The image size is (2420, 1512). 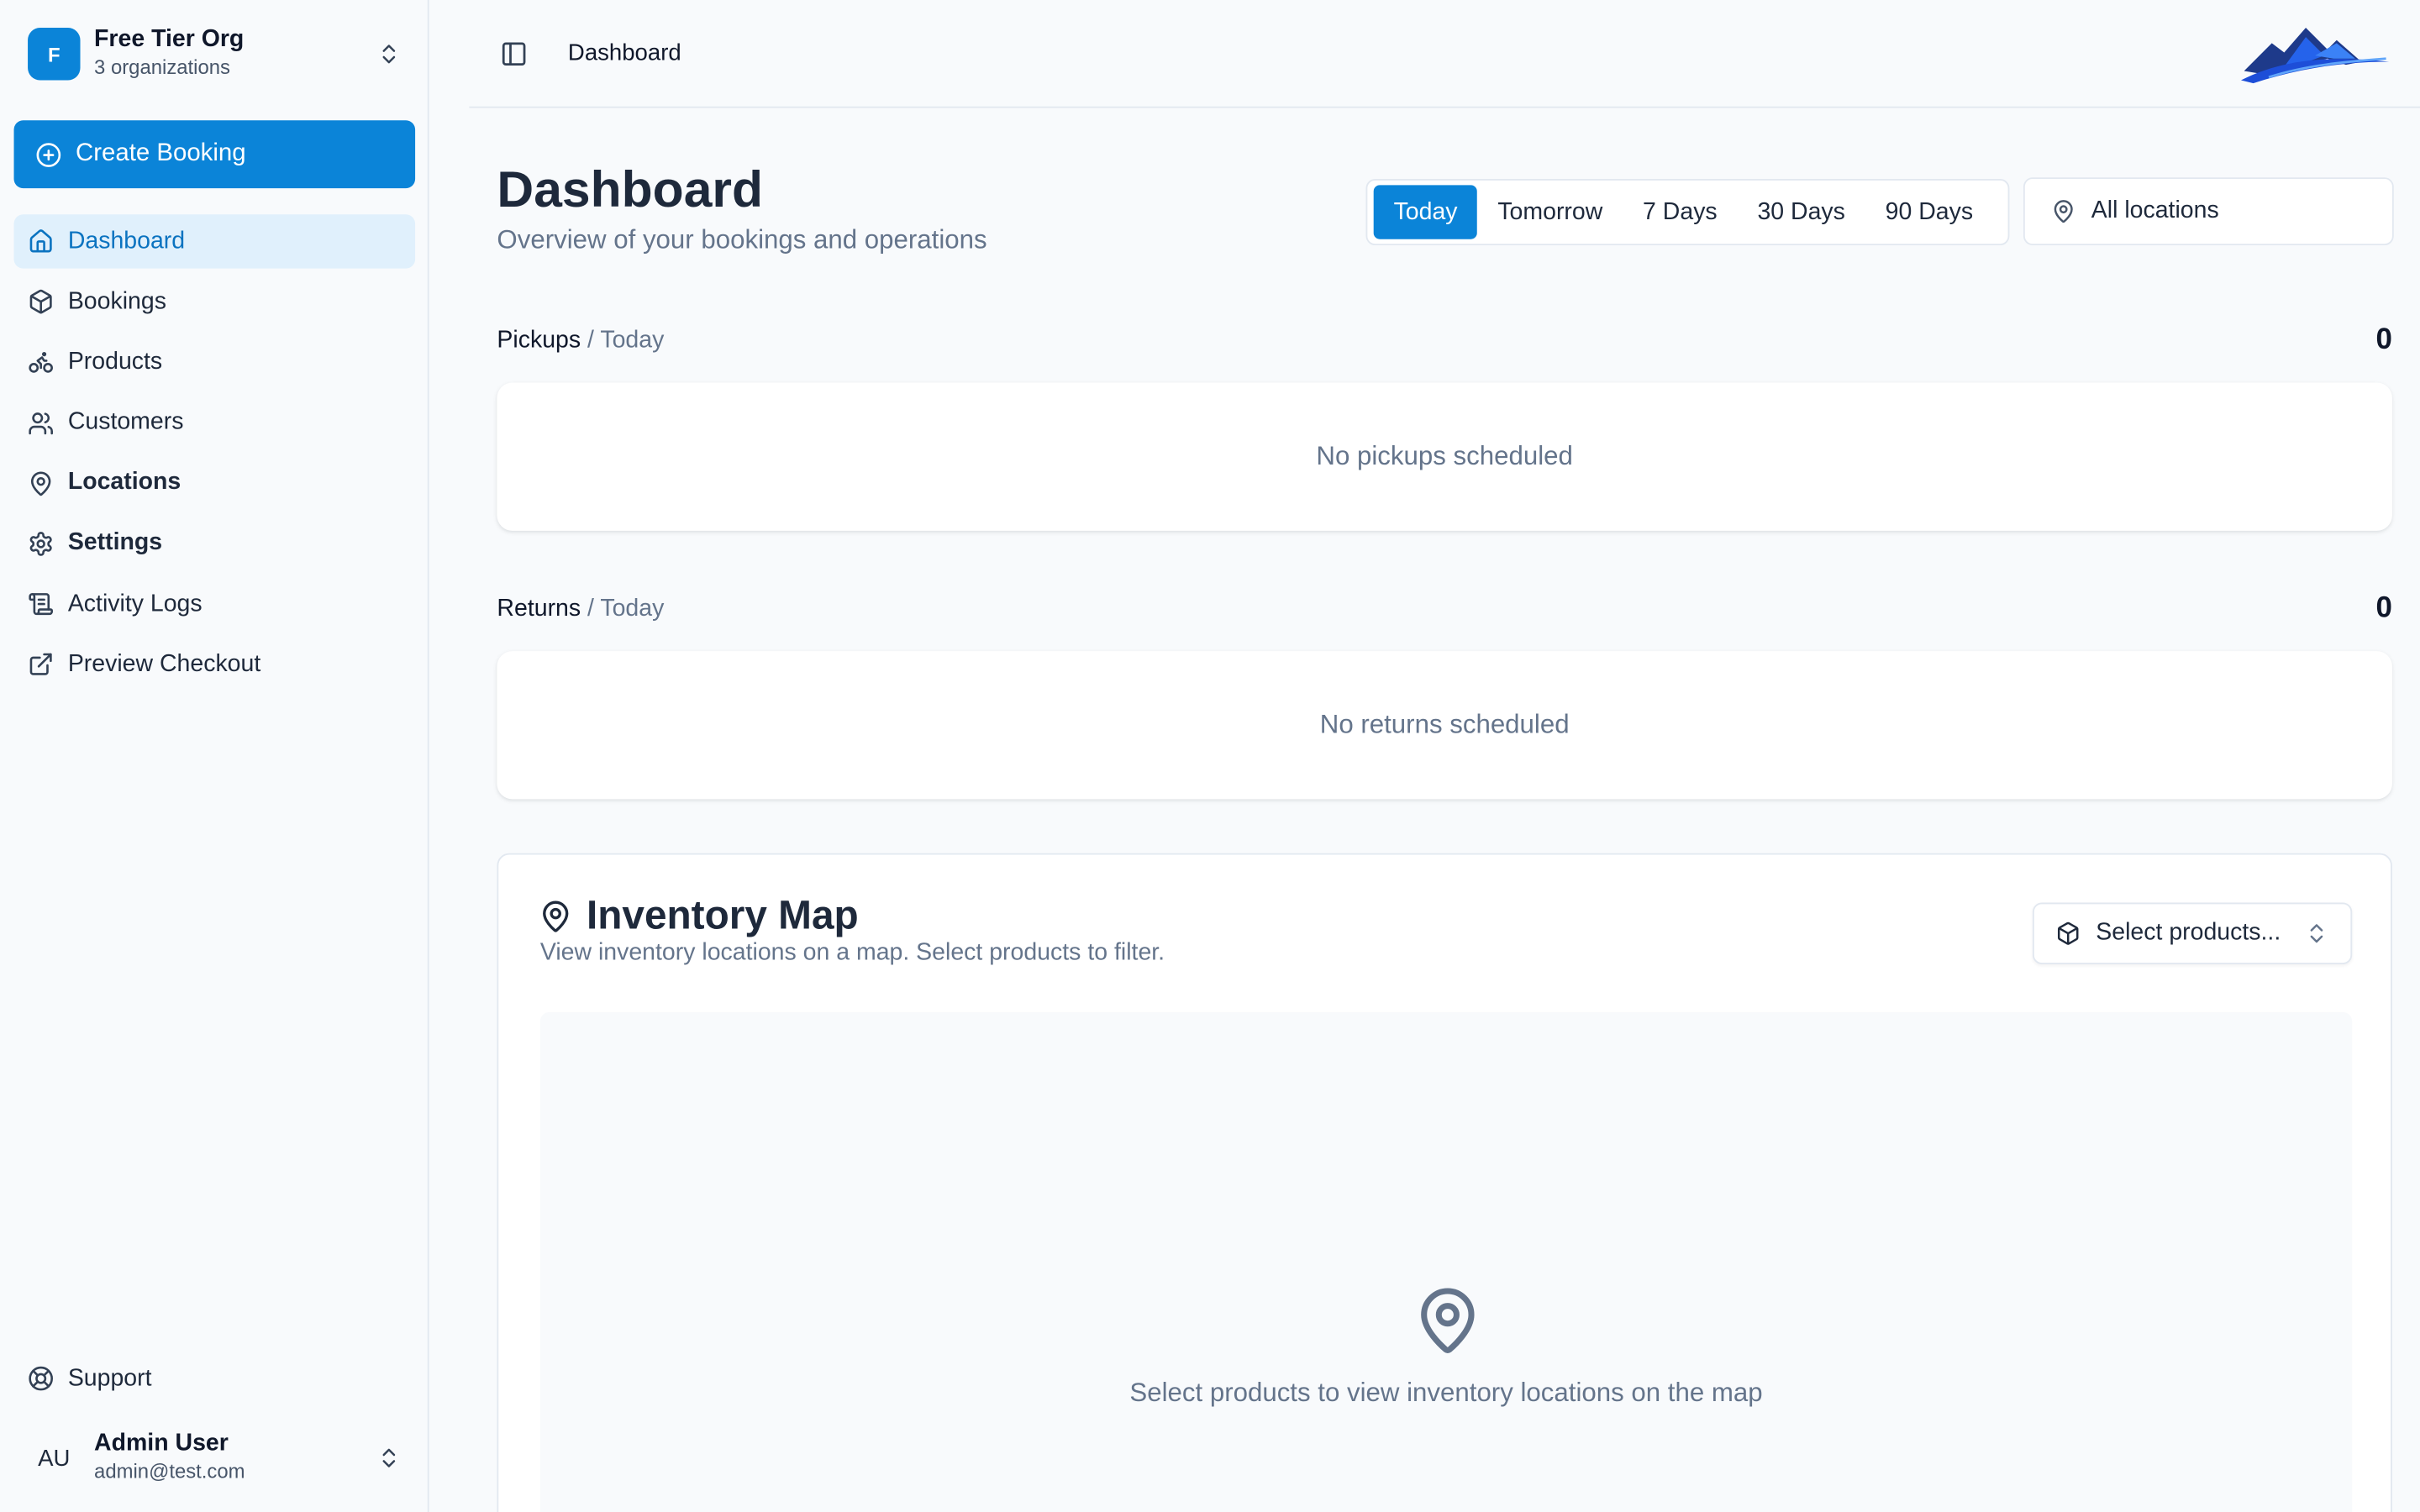 I want to click on sidebar-item-activity-logs: Activity Logs, so click(x=215, y=604).